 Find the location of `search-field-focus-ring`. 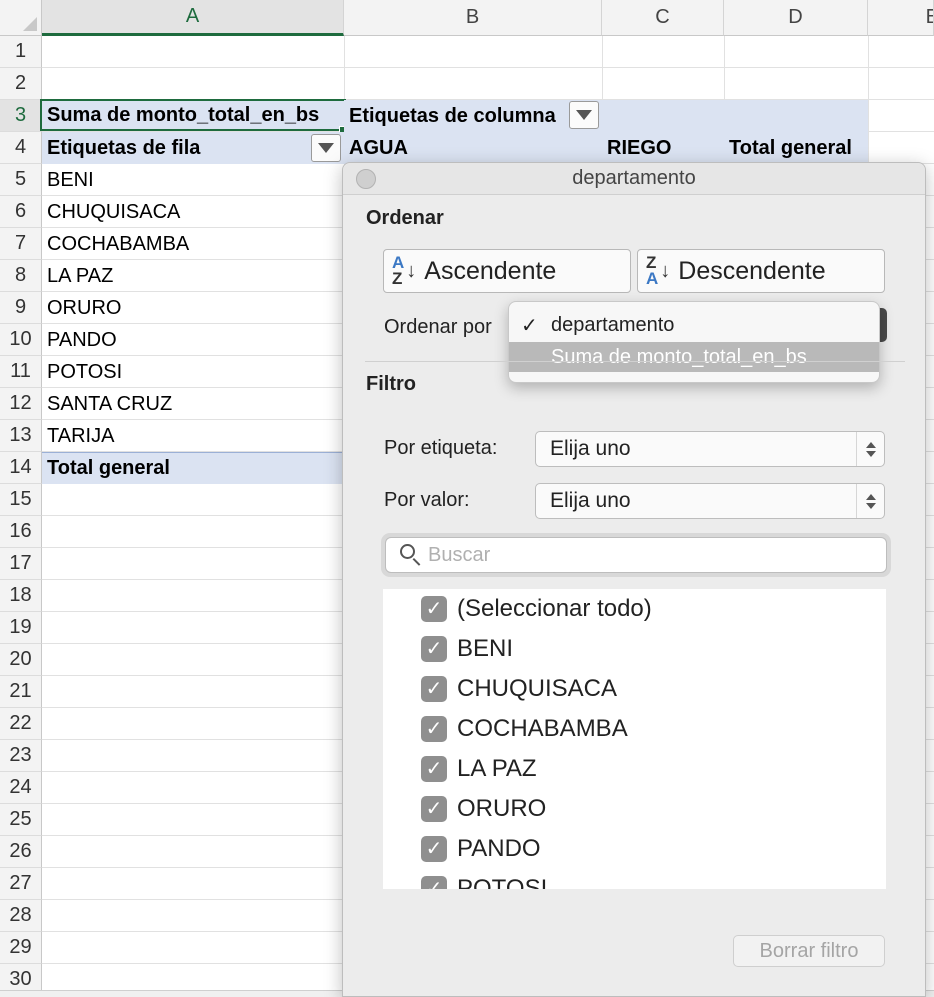

search-field-focus-ring is located at coordinates (636, 555).